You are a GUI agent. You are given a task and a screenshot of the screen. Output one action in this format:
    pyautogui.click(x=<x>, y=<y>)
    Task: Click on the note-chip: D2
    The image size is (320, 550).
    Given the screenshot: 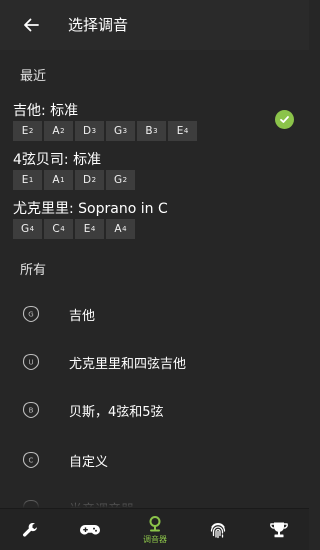 What is the action you would take?
    pyautogui.click(x=89, y=180)
    